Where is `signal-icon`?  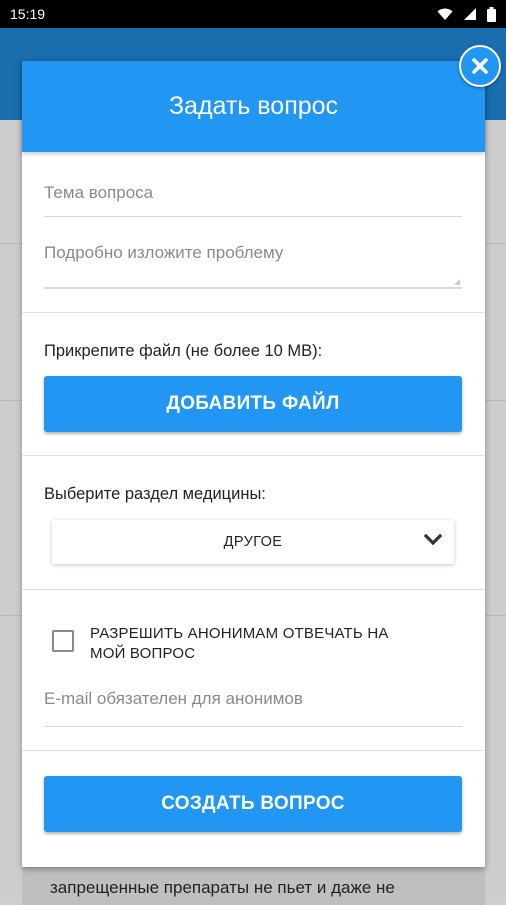 signal-icon is located at coordinates (470, 14).